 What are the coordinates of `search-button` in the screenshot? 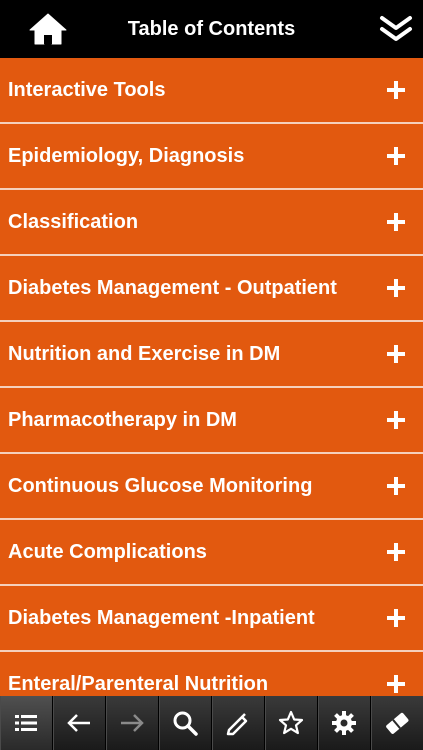 It's located at (185, 723).